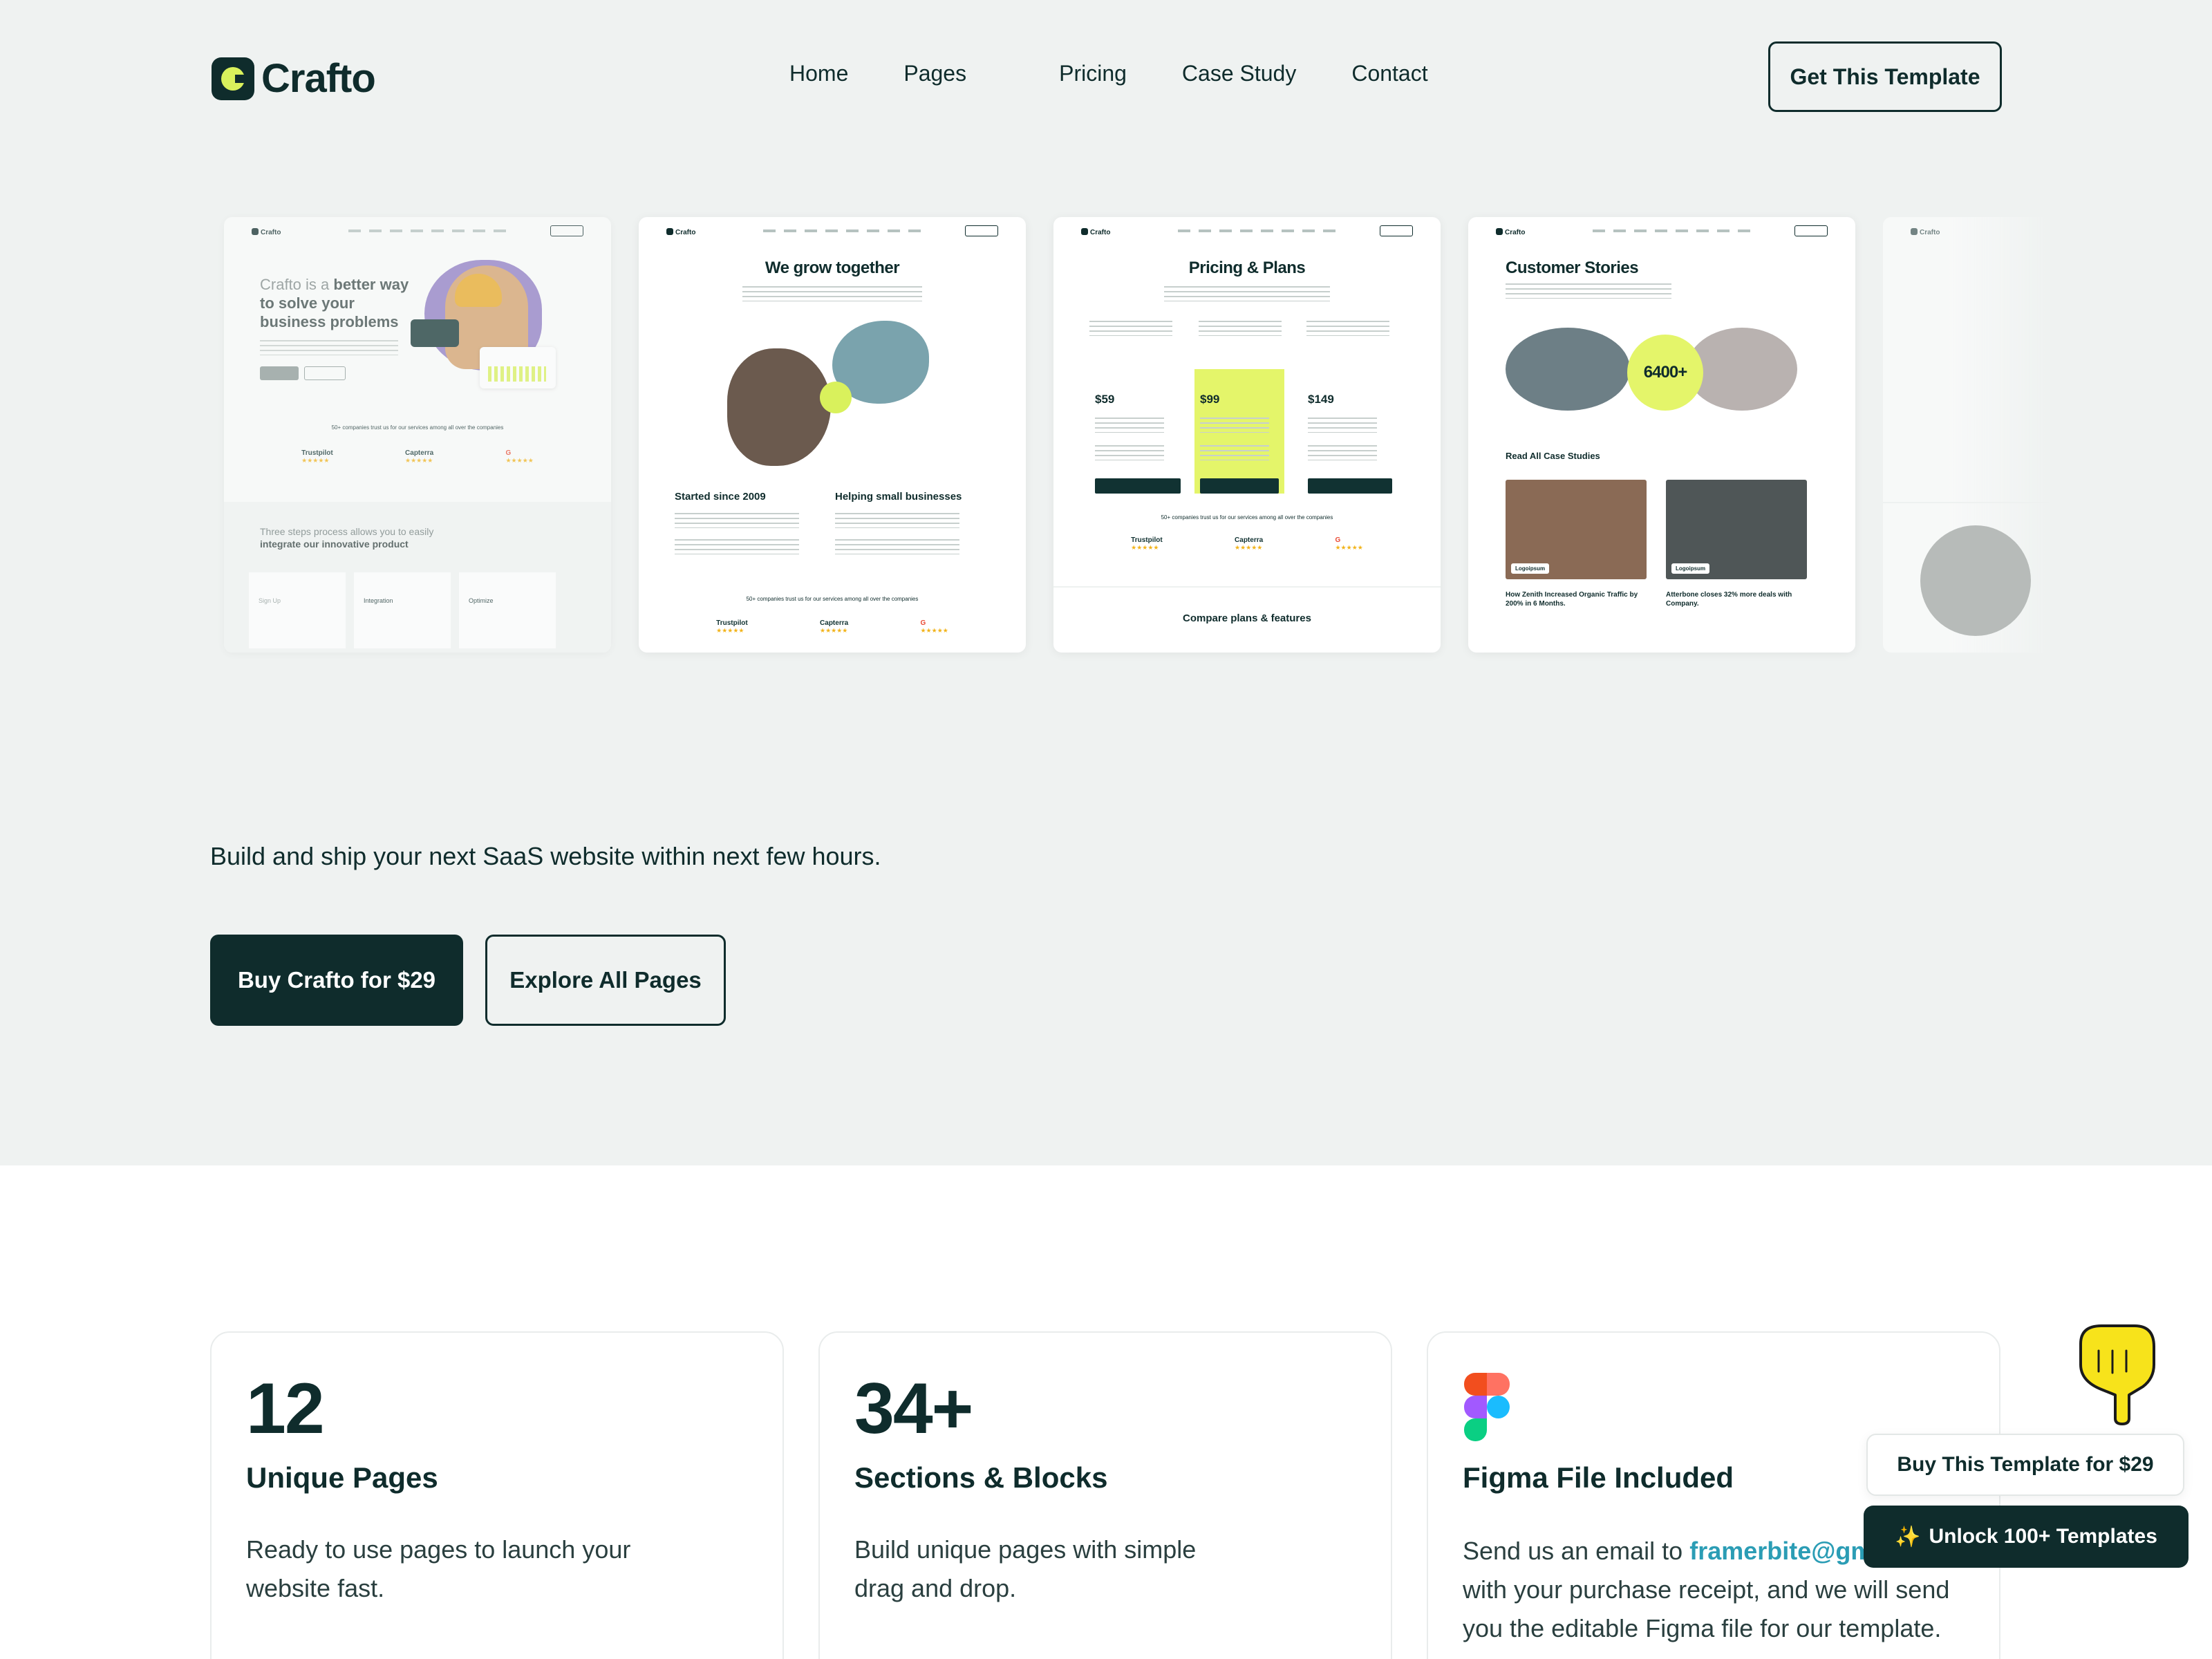  I want to click on explore-pages-button: Explore All Pages, so click(605, 981).